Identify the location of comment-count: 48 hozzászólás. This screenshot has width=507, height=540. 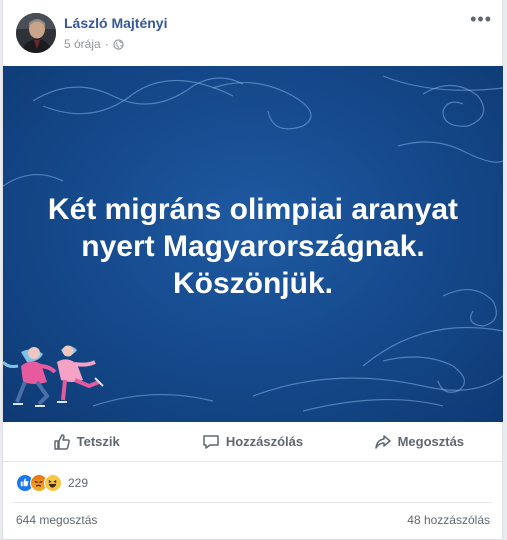
(448, 520).